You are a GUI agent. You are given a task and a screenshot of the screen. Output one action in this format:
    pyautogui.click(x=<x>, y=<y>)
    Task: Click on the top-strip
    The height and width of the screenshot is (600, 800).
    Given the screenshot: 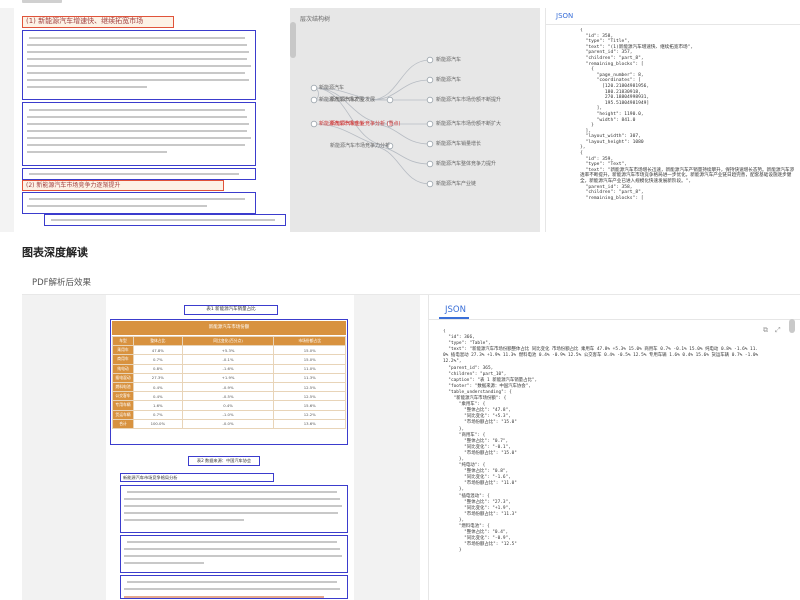 What is the action you would take?
    pyautogui.click(x=400, y=4)
    